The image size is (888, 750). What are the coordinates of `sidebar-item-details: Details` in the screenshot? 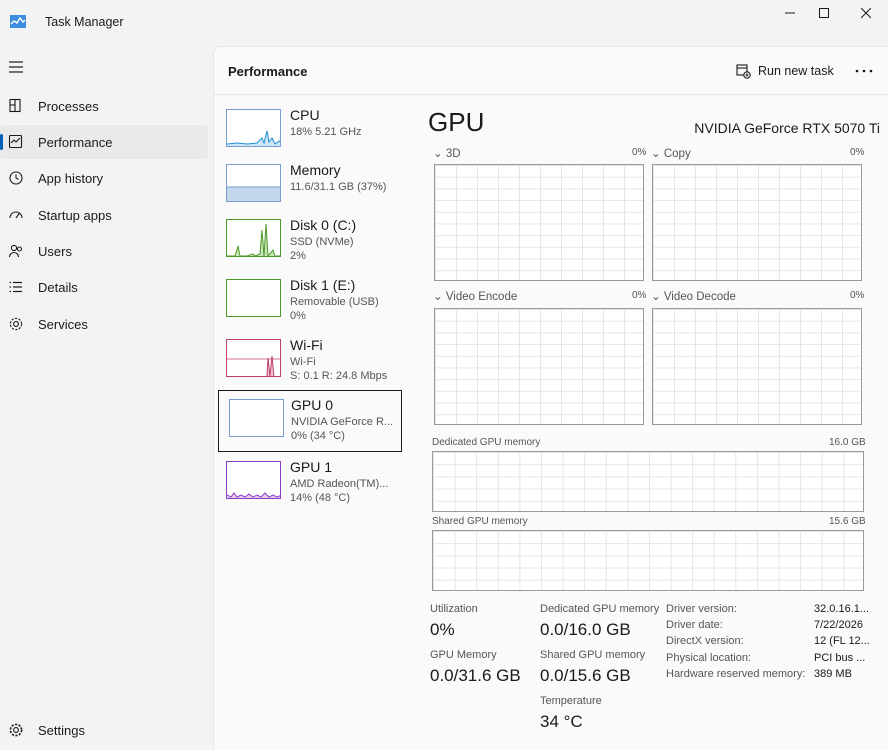 It's located at (104, 287).